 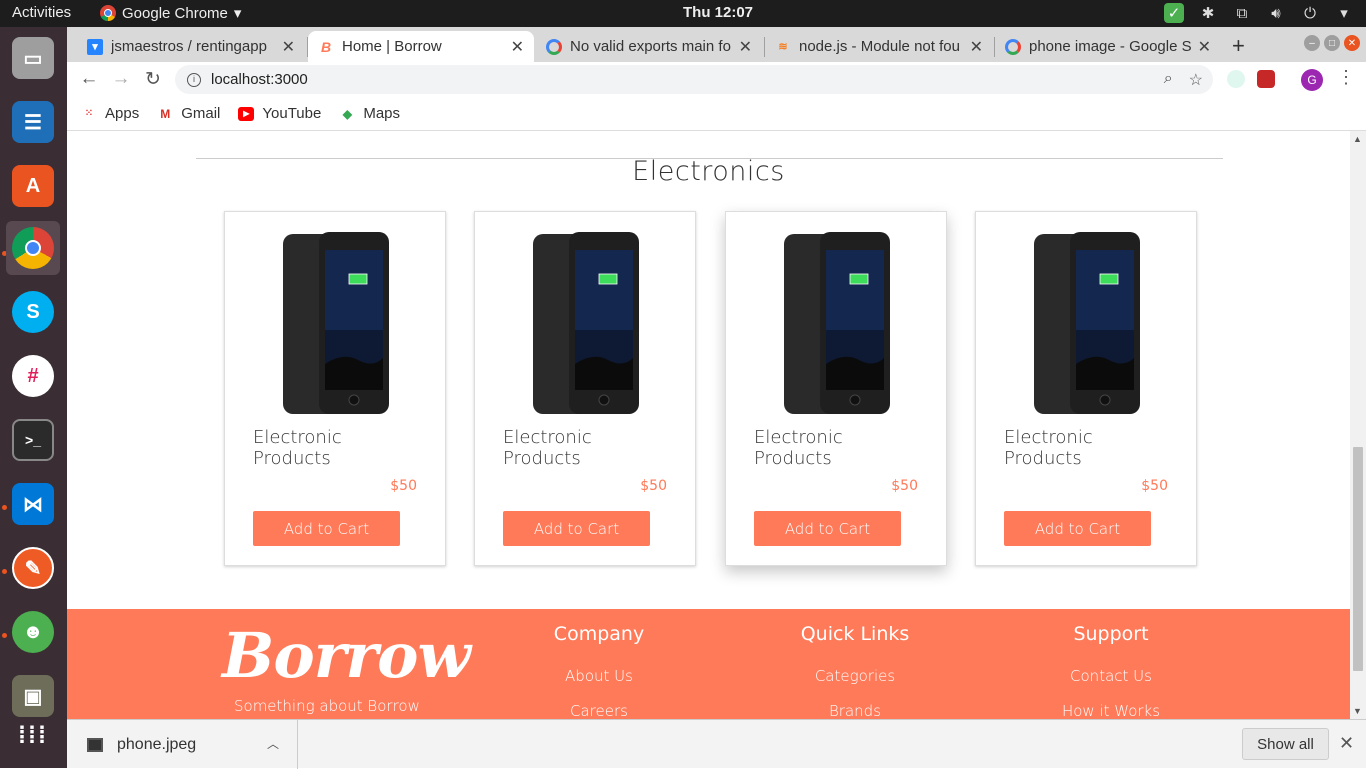 What do you see at coordinates (191, 46) in the screenshot?
I see `tab-bitbucket: ▾ jsmaestros / rentingapp ✕` at bounding box center [191, 46].